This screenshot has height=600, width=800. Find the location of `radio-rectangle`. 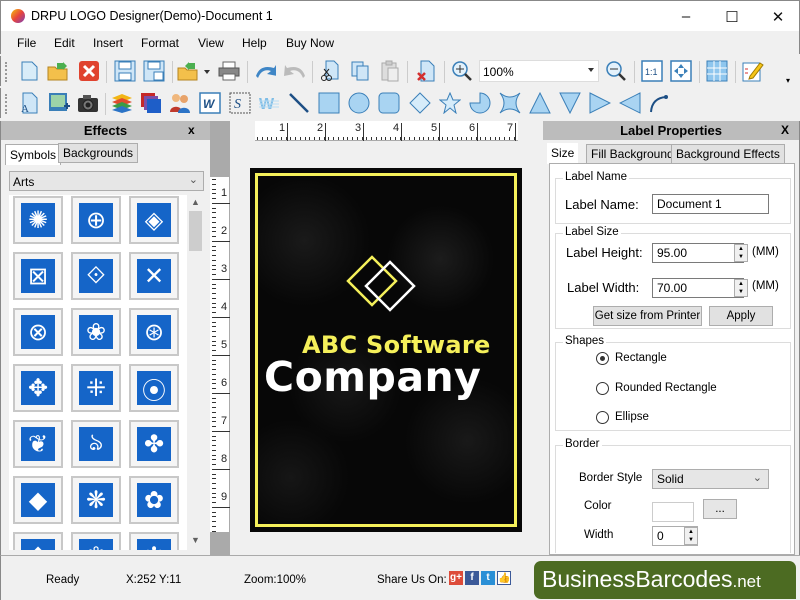

radio-rectangle is located at coordinates (602, 358).